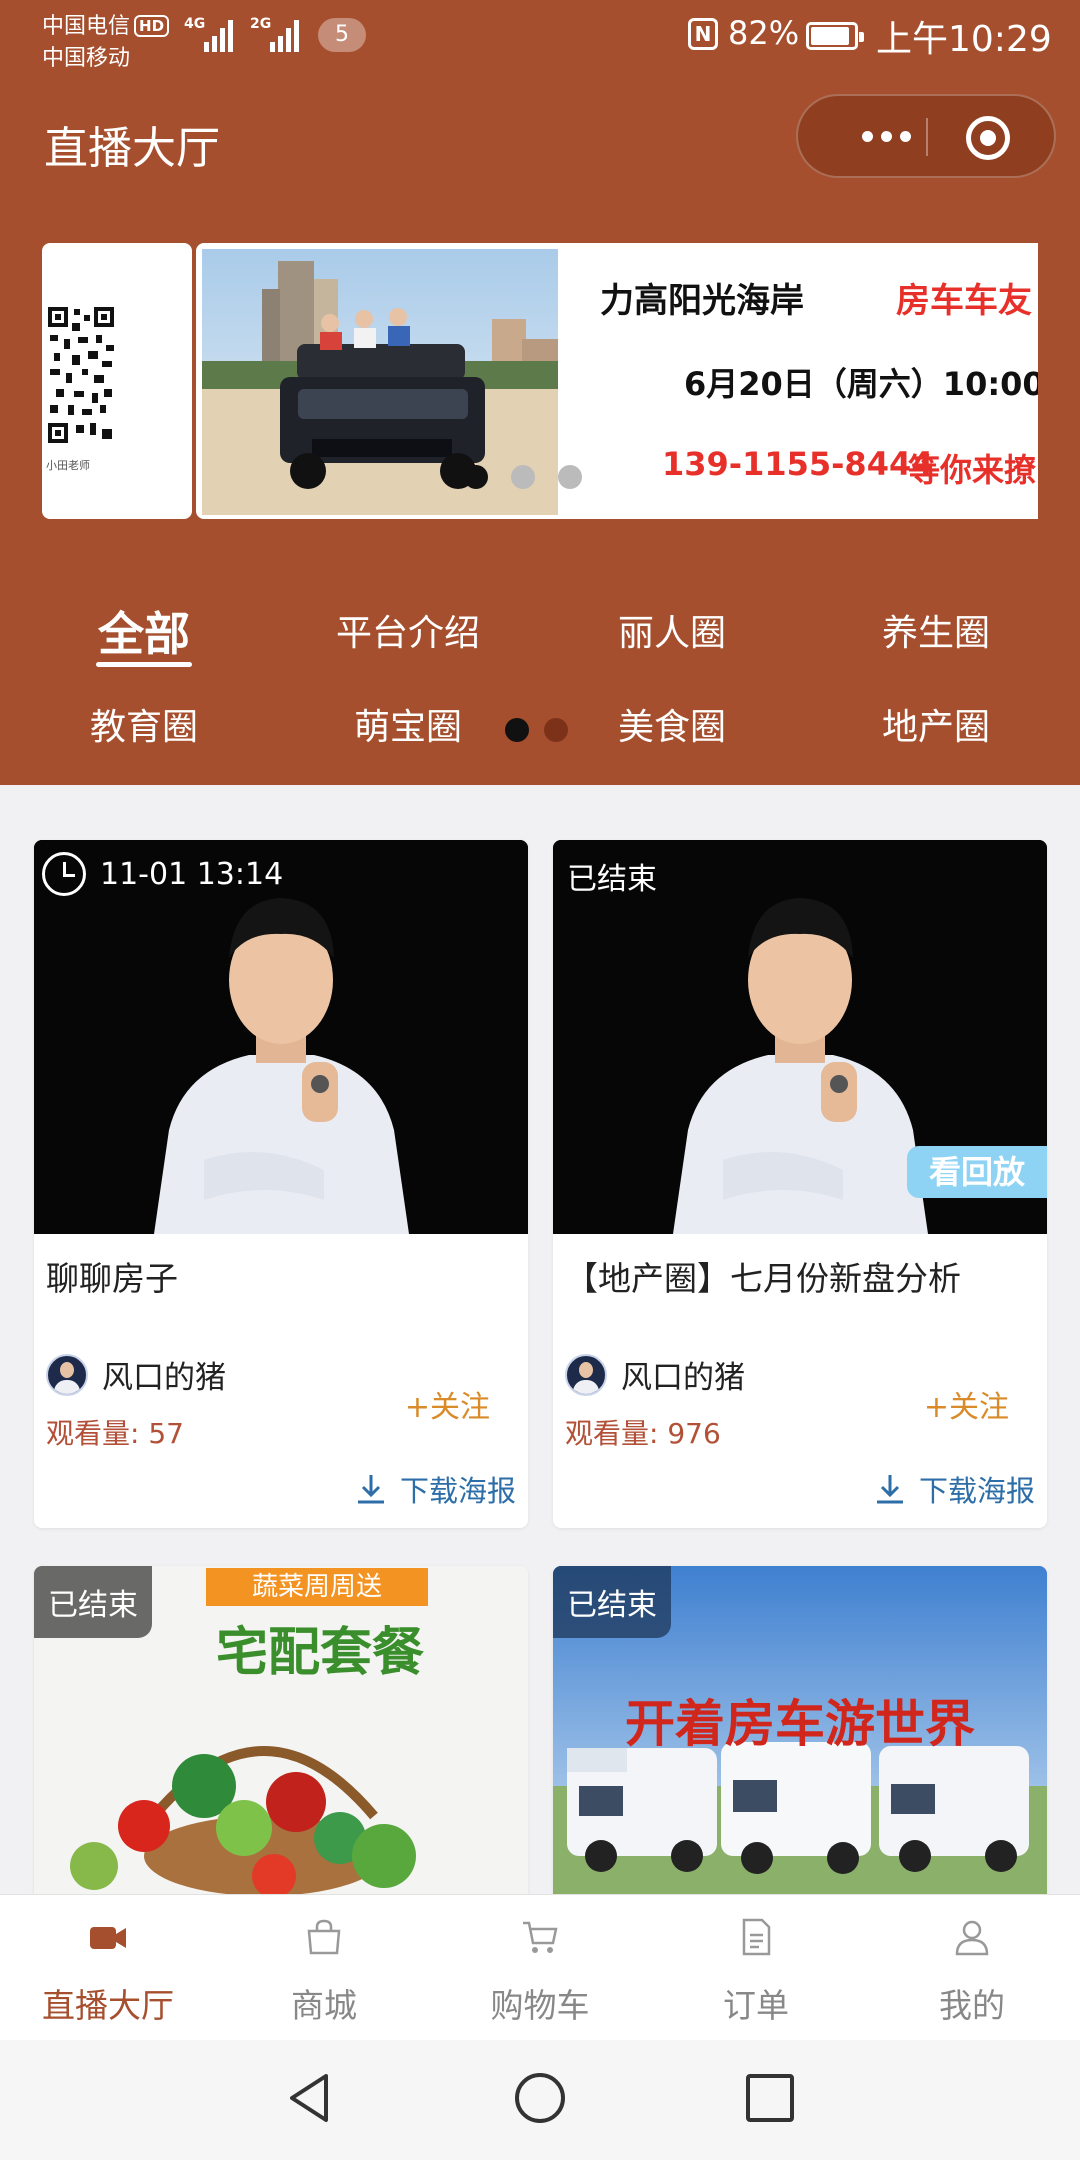  I want to click on tab-label: 订单, so click(756, 2005).